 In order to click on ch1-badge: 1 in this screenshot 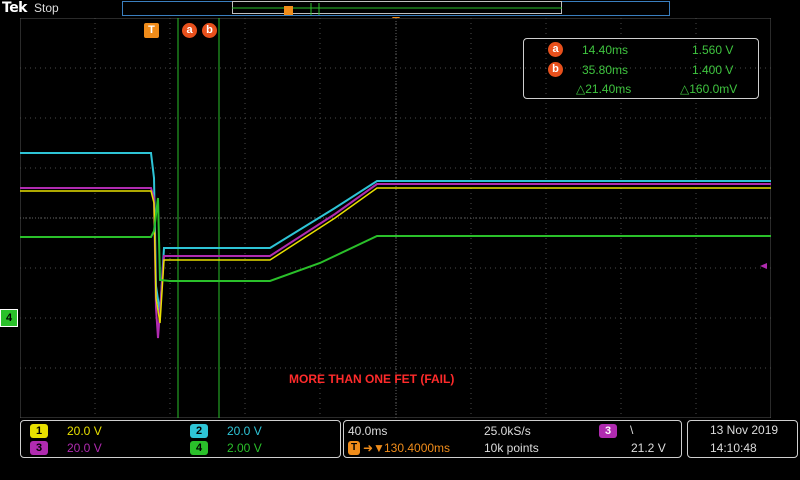, I will do `click(39, 431)`.